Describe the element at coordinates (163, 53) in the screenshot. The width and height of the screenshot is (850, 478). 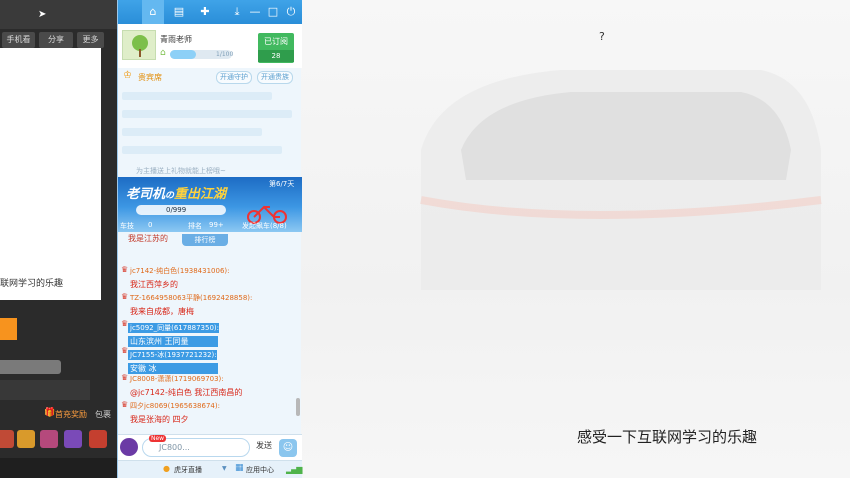
I see `house-icon: ⌂` at that location.